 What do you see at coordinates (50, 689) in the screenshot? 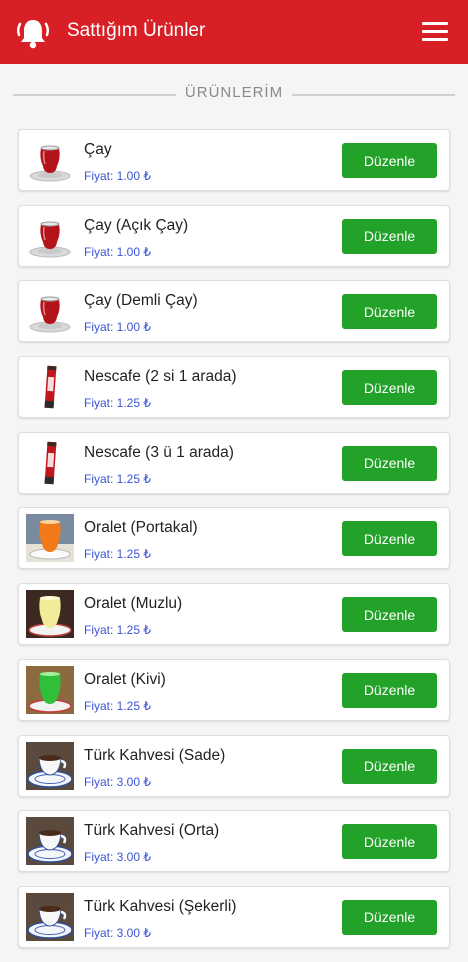
I see `oralet-kiwi-thumbnail` at bounding box center [50, 689].